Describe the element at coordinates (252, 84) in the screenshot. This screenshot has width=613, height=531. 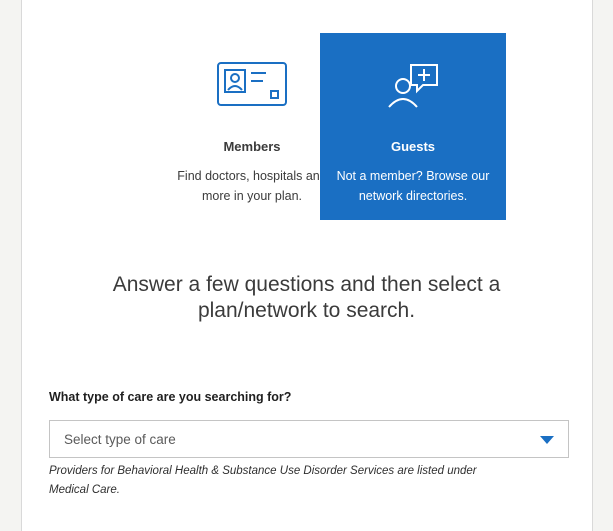
I see `id-card-icon` at that location.